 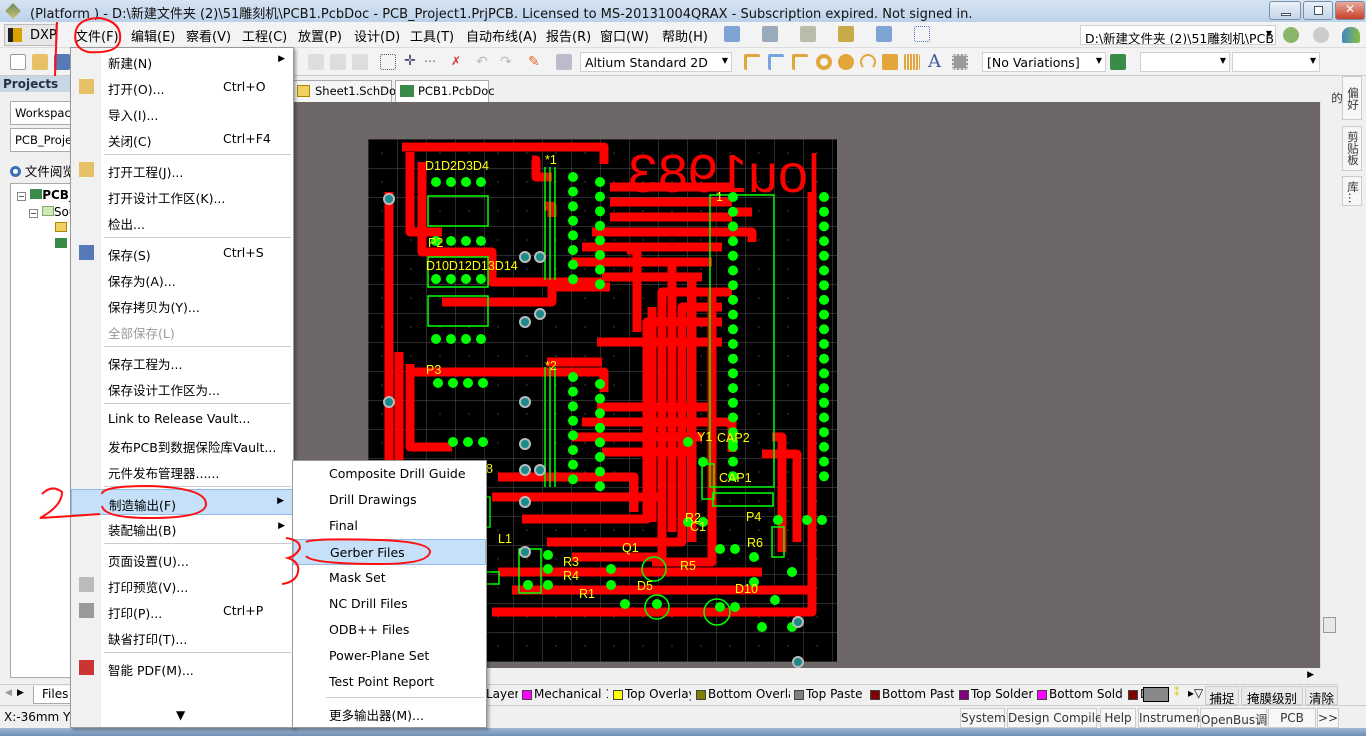 What do you see at coordinates (651, 696) in the screenshot?
I see `layer-tab: Top Overlay` at bounding box center [651, 696].